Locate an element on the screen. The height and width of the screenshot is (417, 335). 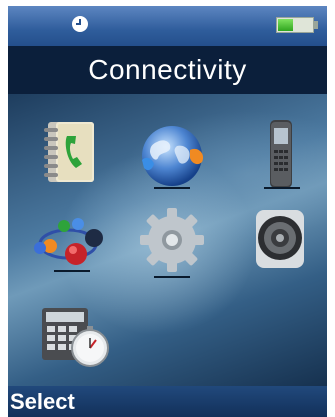
menu-item-handset is located at coordinates (280, 154).